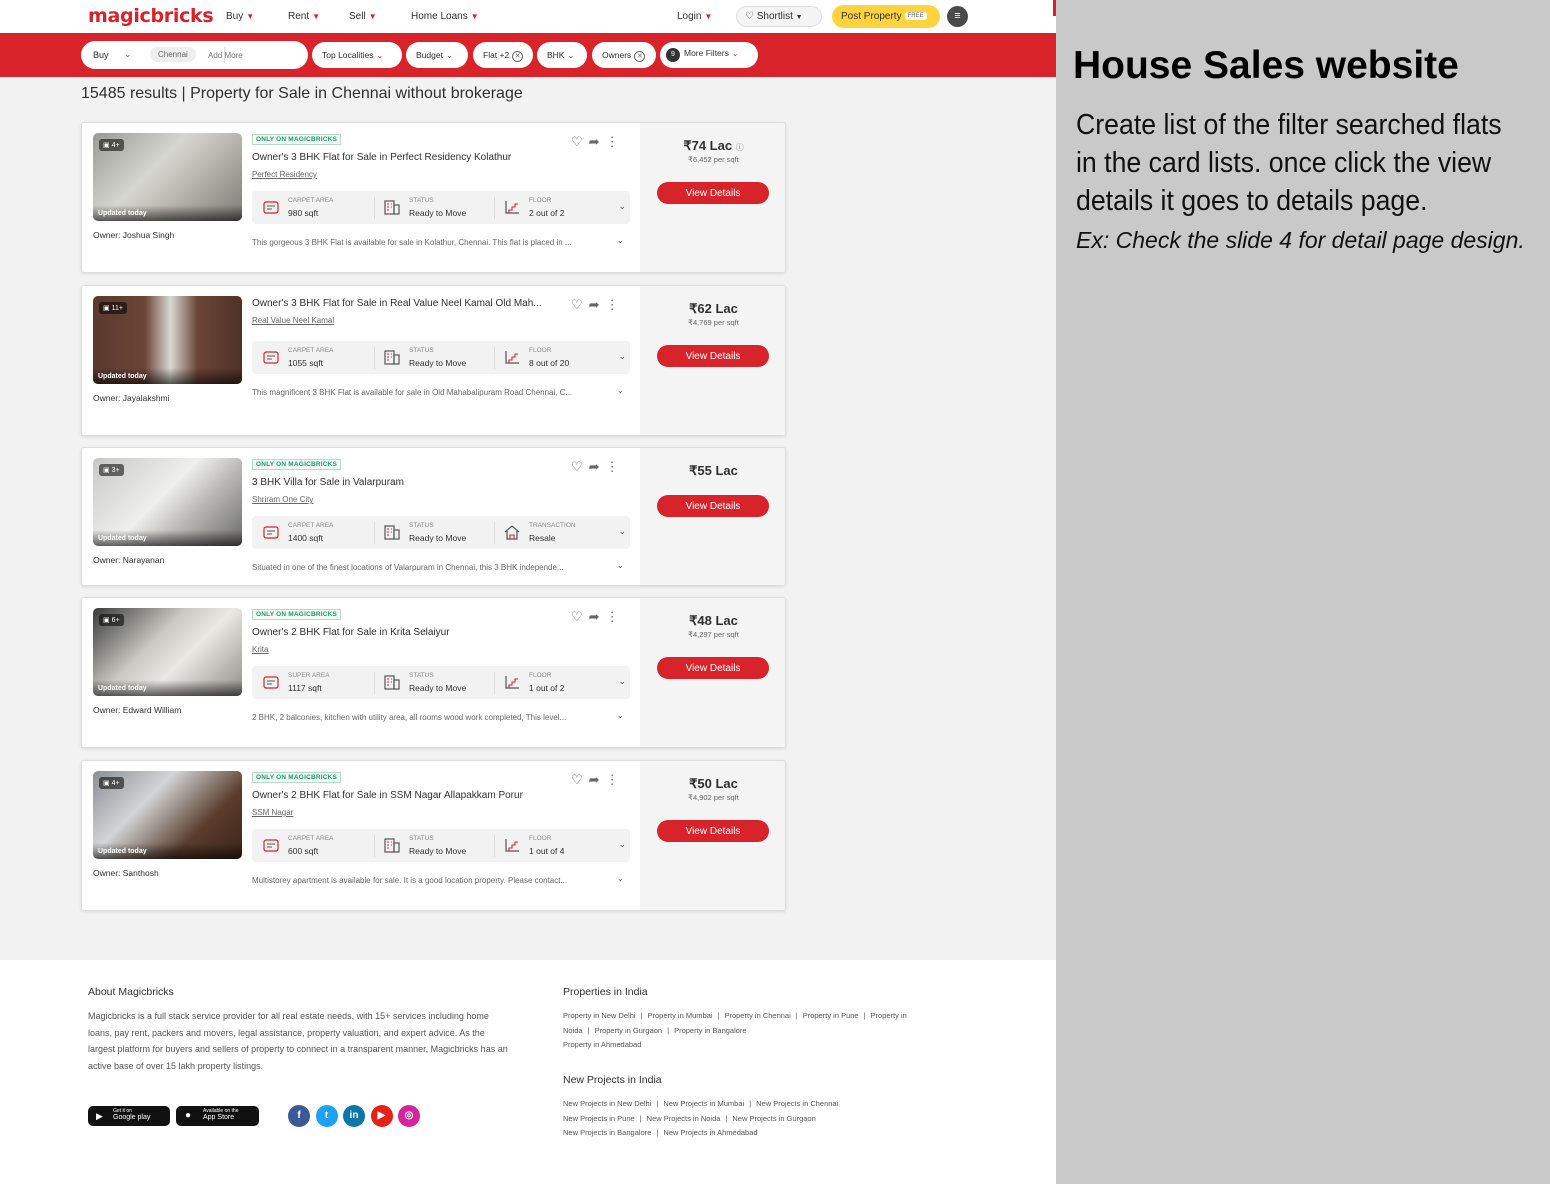 Image resolution: width=1550 pixels, height=1184 pixels. Describe the element at coordinates (106, 470) in the screenshot. I see `gallery-icon: ▣` at that location.